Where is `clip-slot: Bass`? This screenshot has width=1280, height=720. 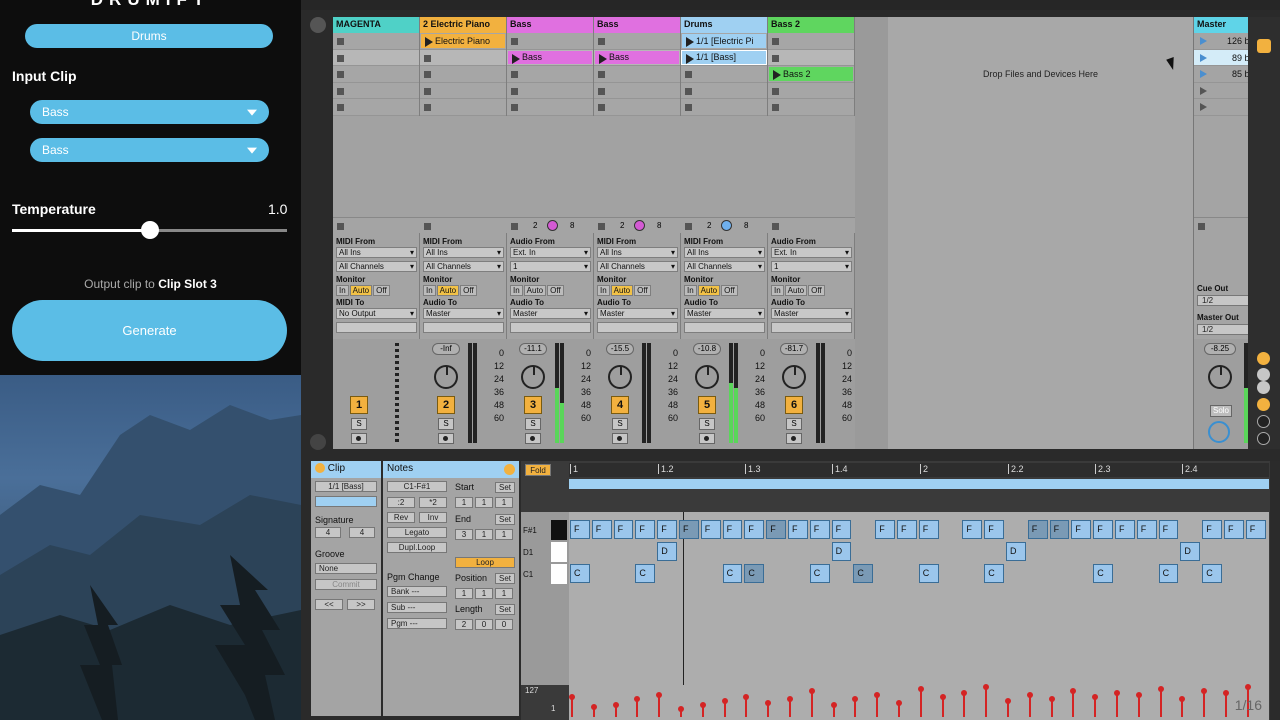
clip-slot: Bass is located at coordinates (637, 57).